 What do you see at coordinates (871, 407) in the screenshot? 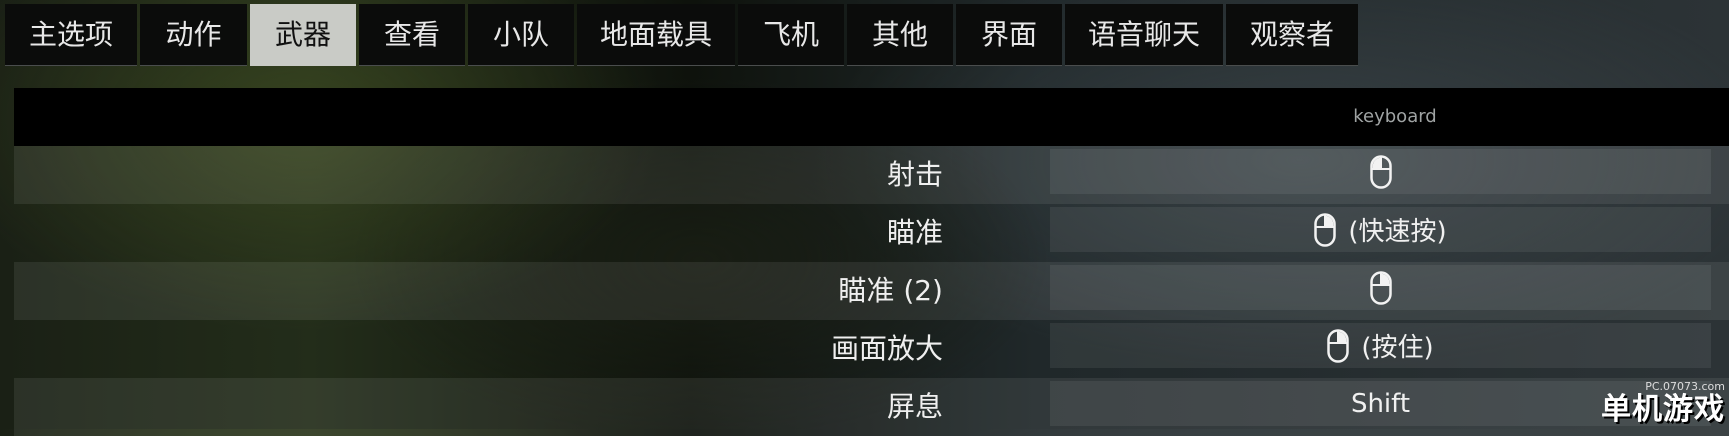
I see `table-row: 屏息 Shift` at bounding box center [871, 407].